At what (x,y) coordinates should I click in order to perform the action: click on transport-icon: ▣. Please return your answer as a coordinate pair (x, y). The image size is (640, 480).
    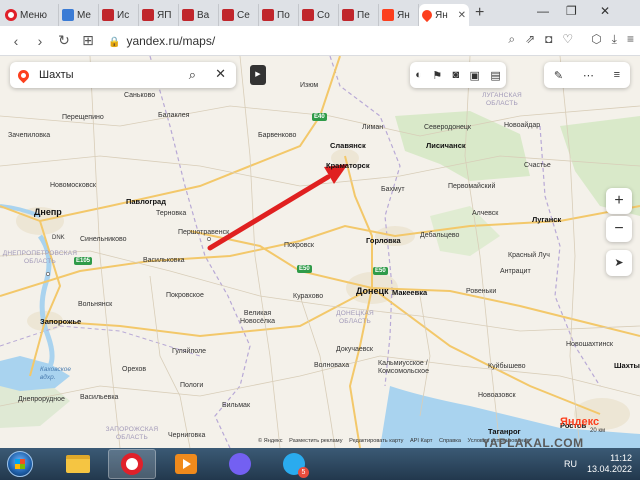
    Looking at the image, I should click on (475, 75).